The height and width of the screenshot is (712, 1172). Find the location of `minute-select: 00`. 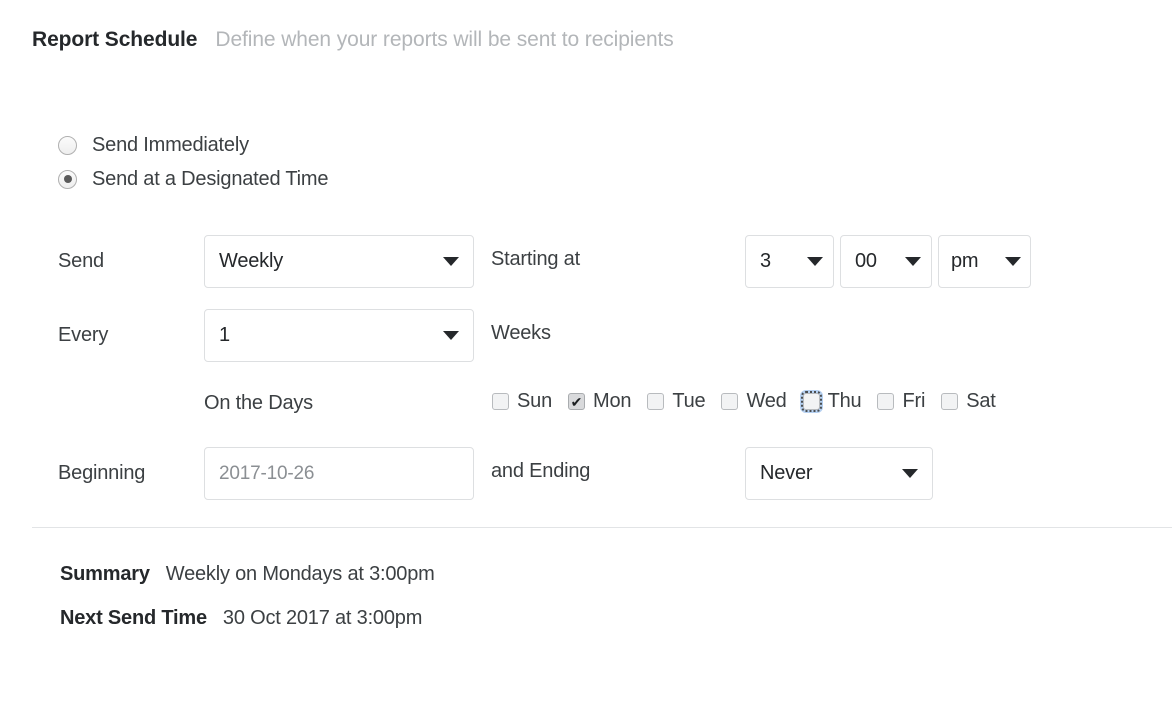

minute-select: 00 is located at coordinates (886, 261).